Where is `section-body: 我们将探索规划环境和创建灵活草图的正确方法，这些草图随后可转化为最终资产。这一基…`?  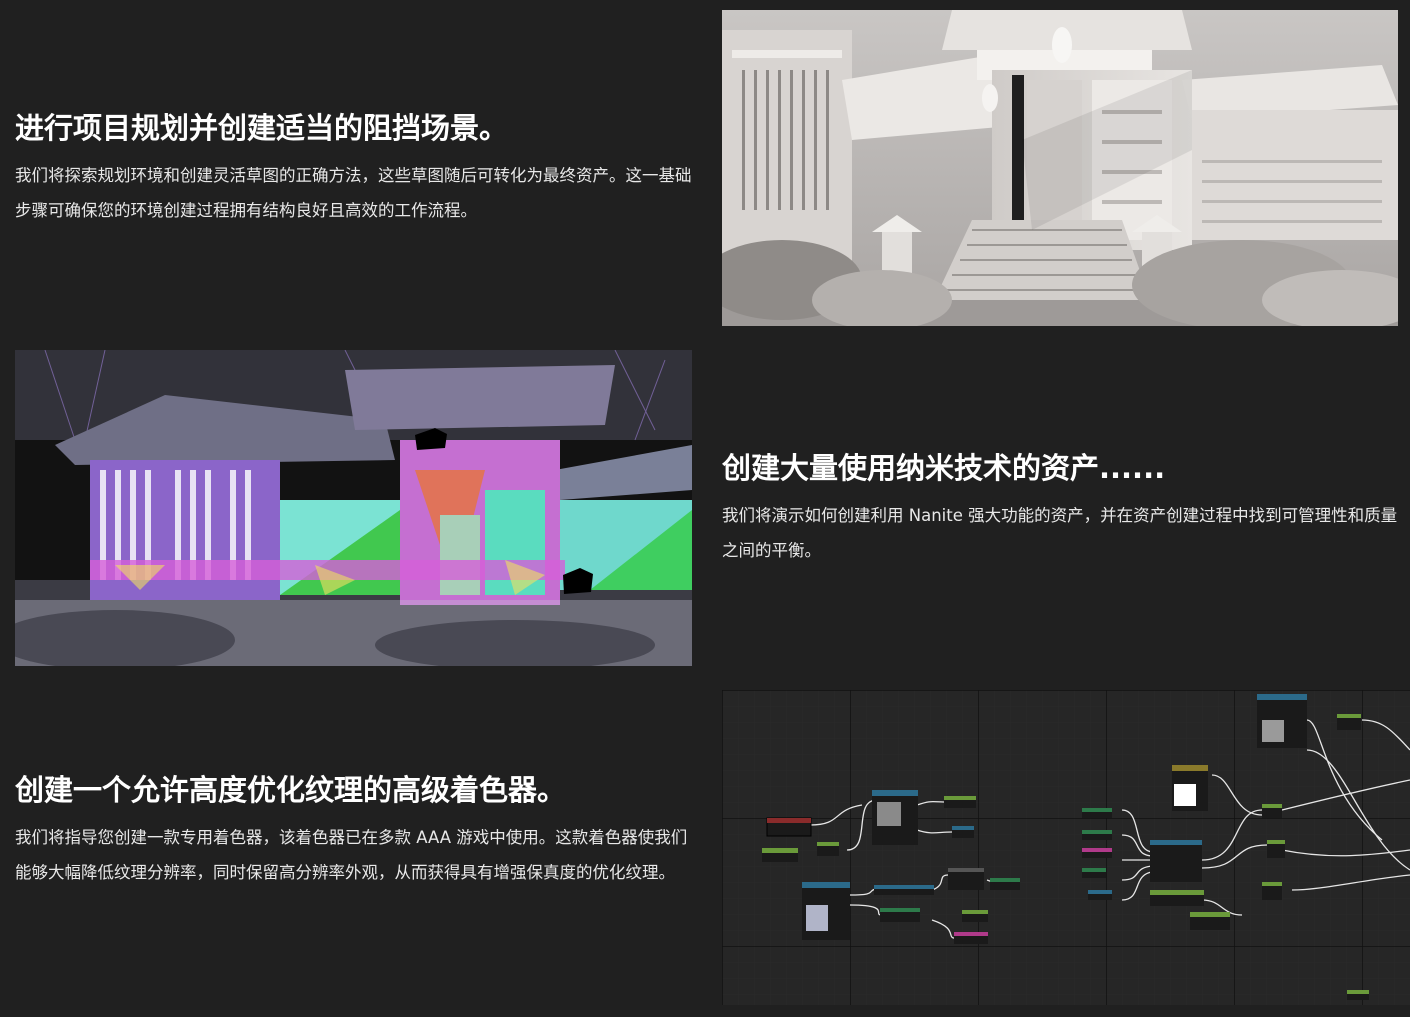 section-body: 我们将探索规划环境和创建灵活草图的正确方法，这些草图随后可转化为最终资产。这一基… is located at coordinates (353, 193).